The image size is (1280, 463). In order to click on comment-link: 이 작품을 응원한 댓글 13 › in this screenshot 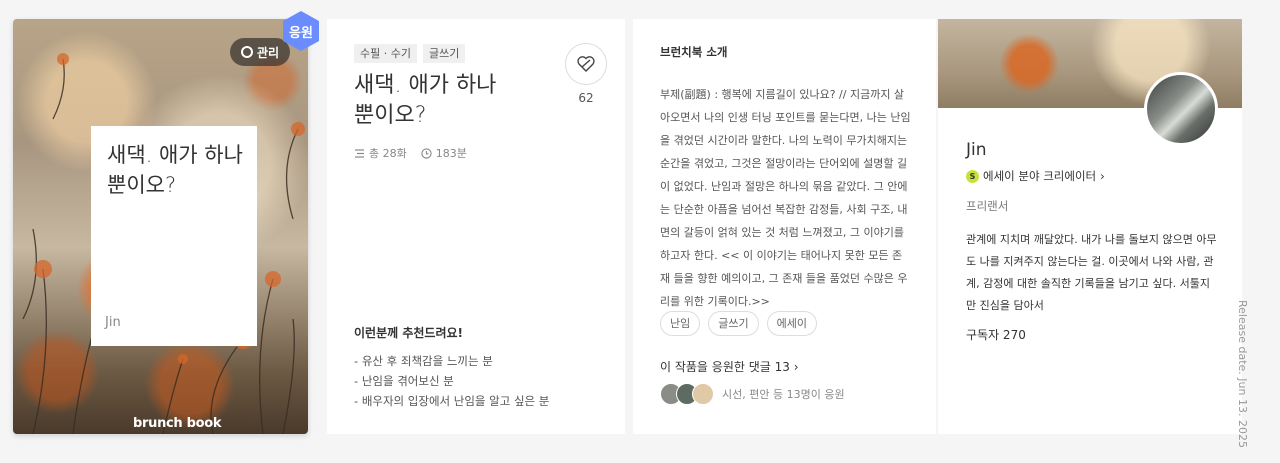, I will do `click(729, 366)`.